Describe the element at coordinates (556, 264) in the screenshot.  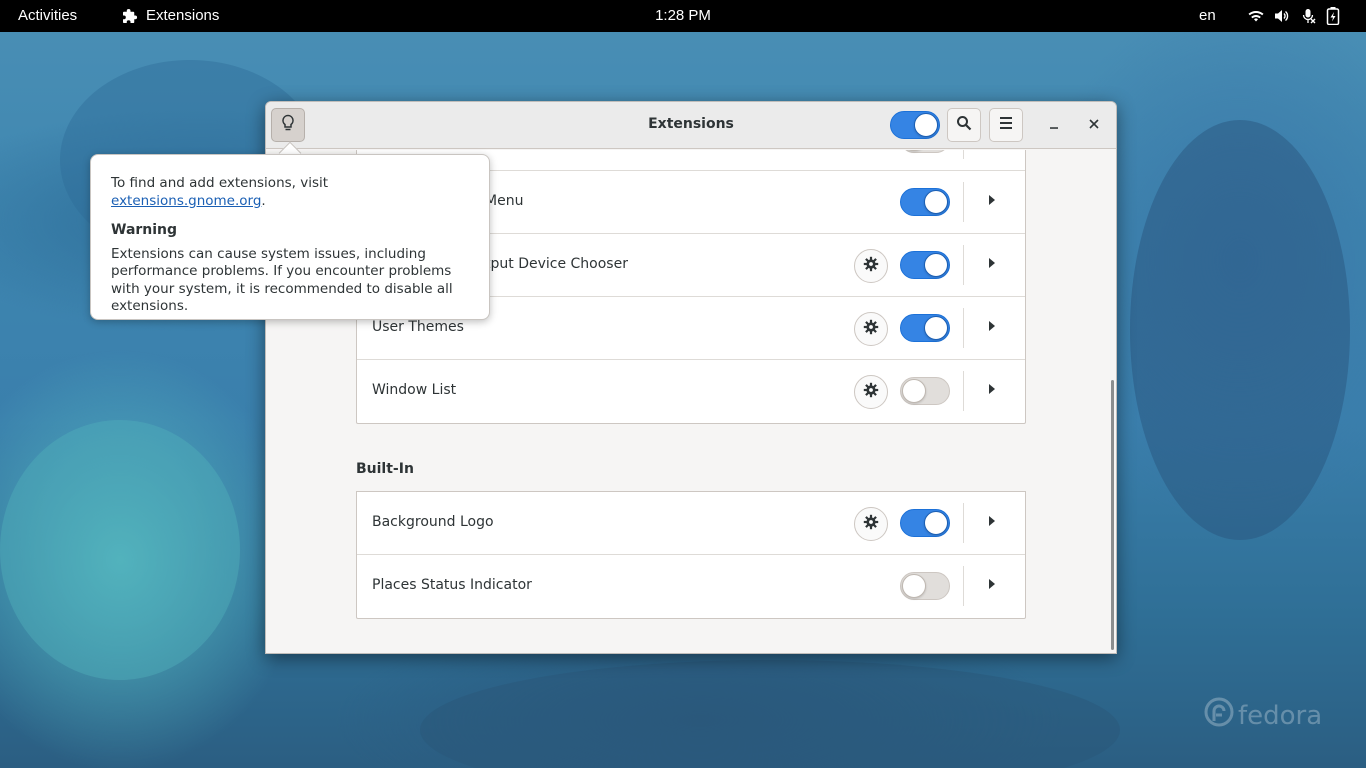
I see `extension-name: tput Device Chooser` at that location.